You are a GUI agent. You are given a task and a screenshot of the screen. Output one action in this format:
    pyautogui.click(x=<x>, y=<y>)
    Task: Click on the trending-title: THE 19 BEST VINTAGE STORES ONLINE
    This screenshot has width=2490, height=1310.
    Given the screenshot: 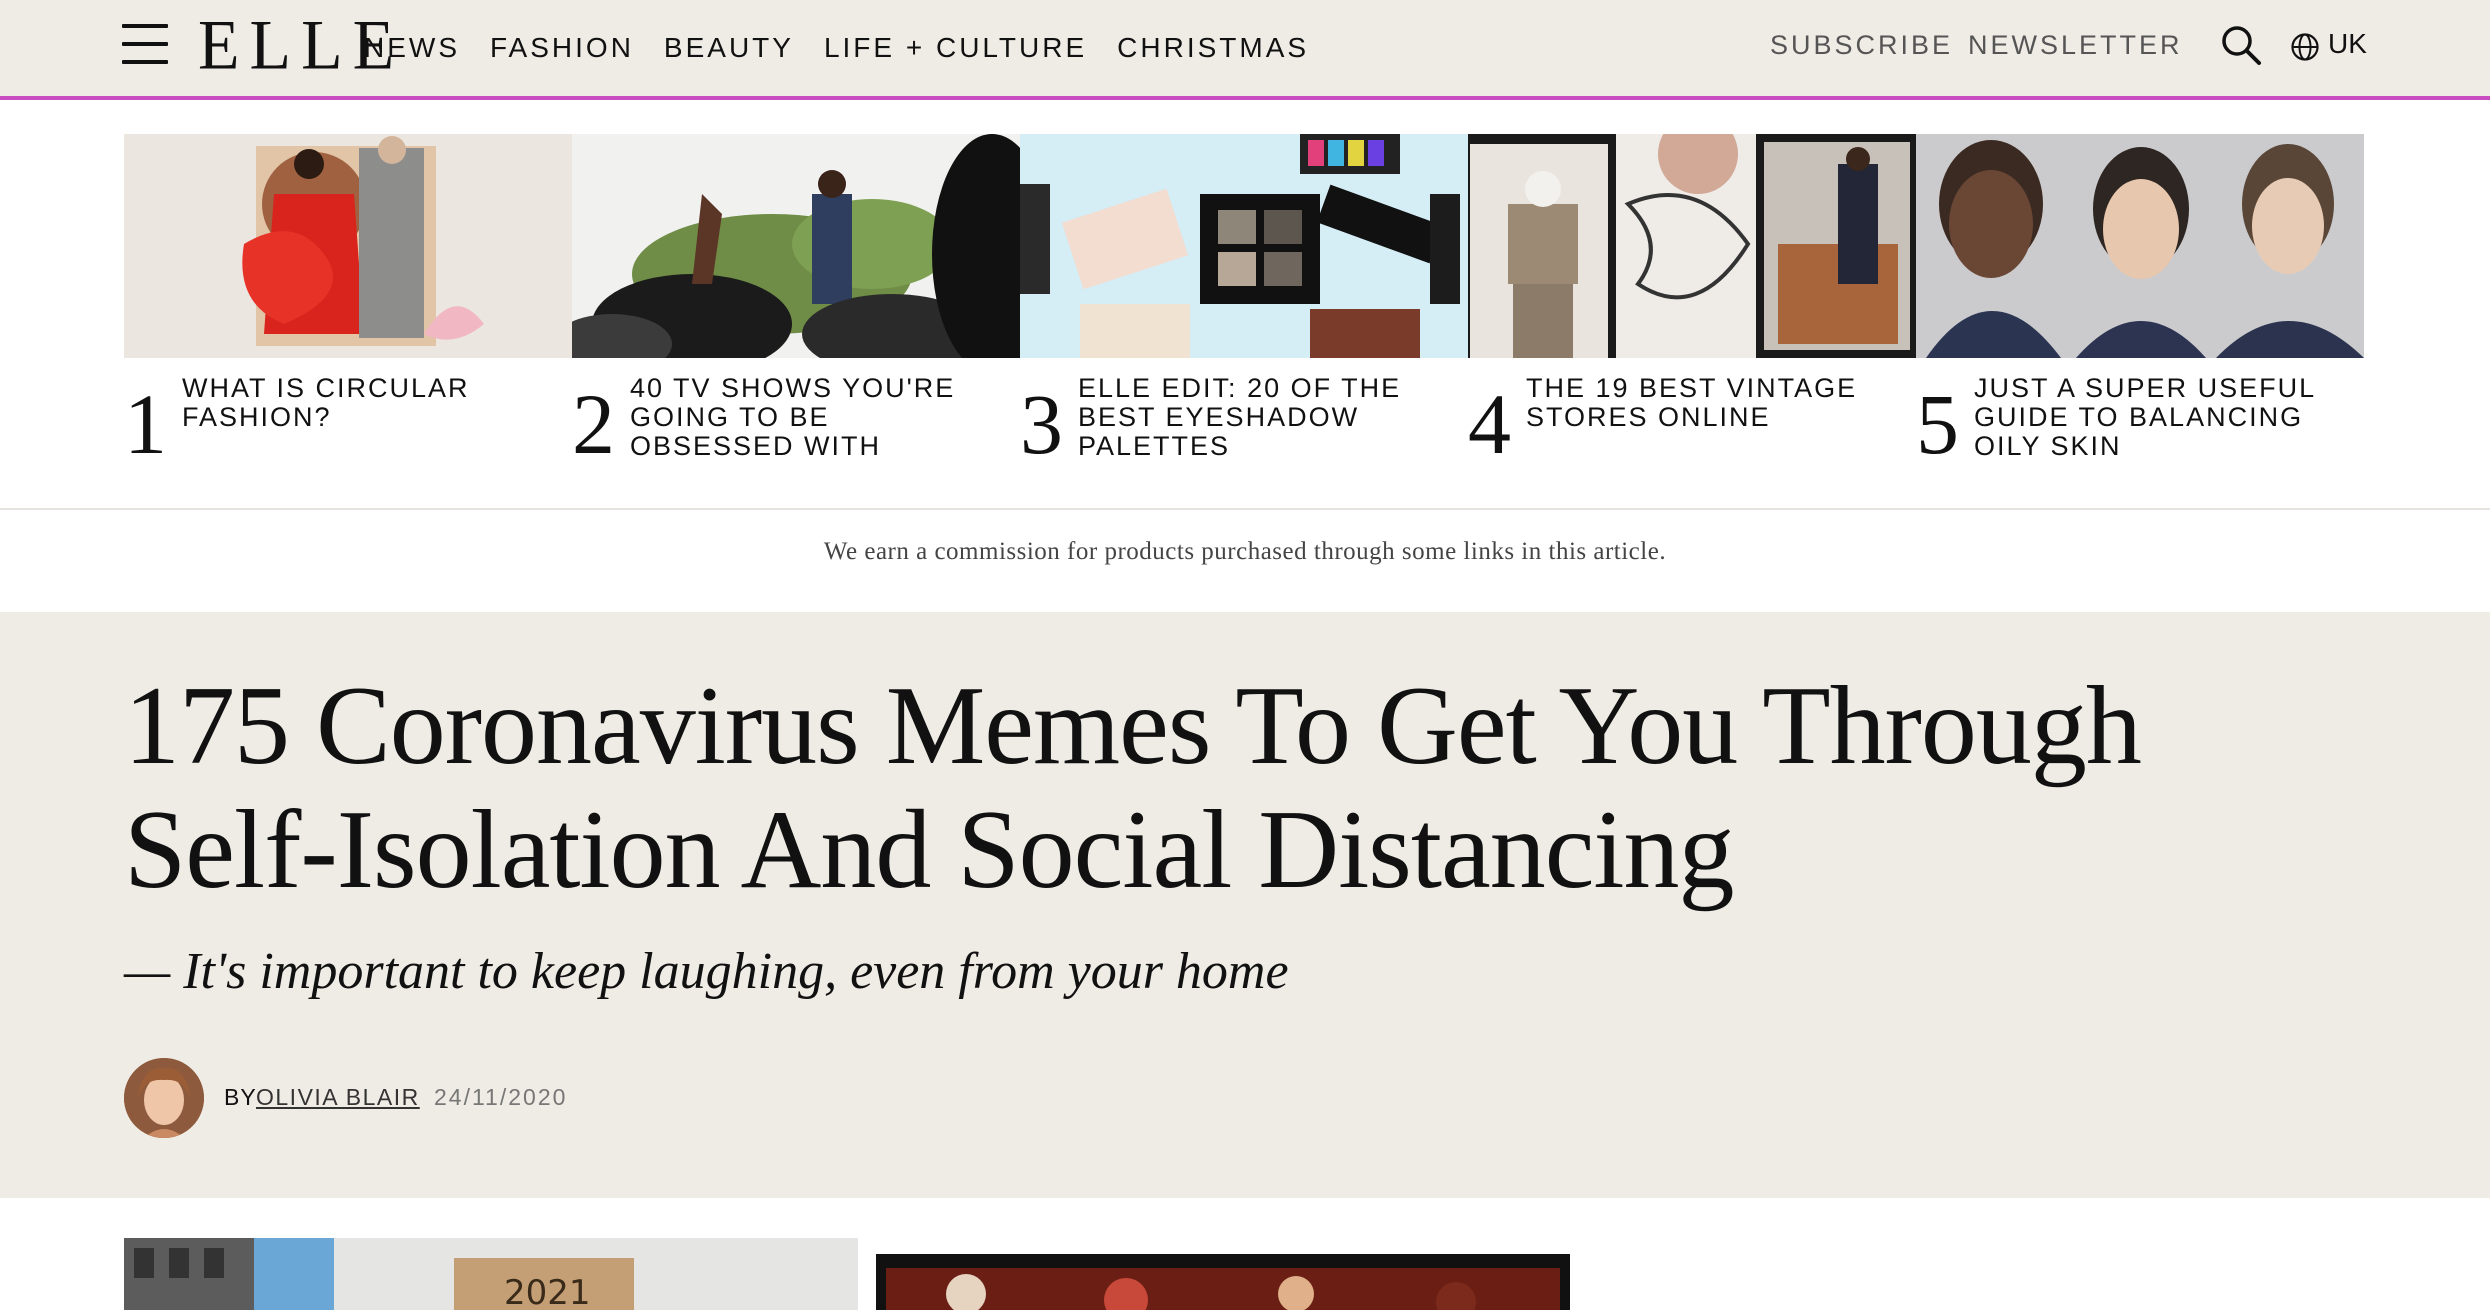 What is the action you would take?
    pyautogui.click(x=1711, y=403)
    